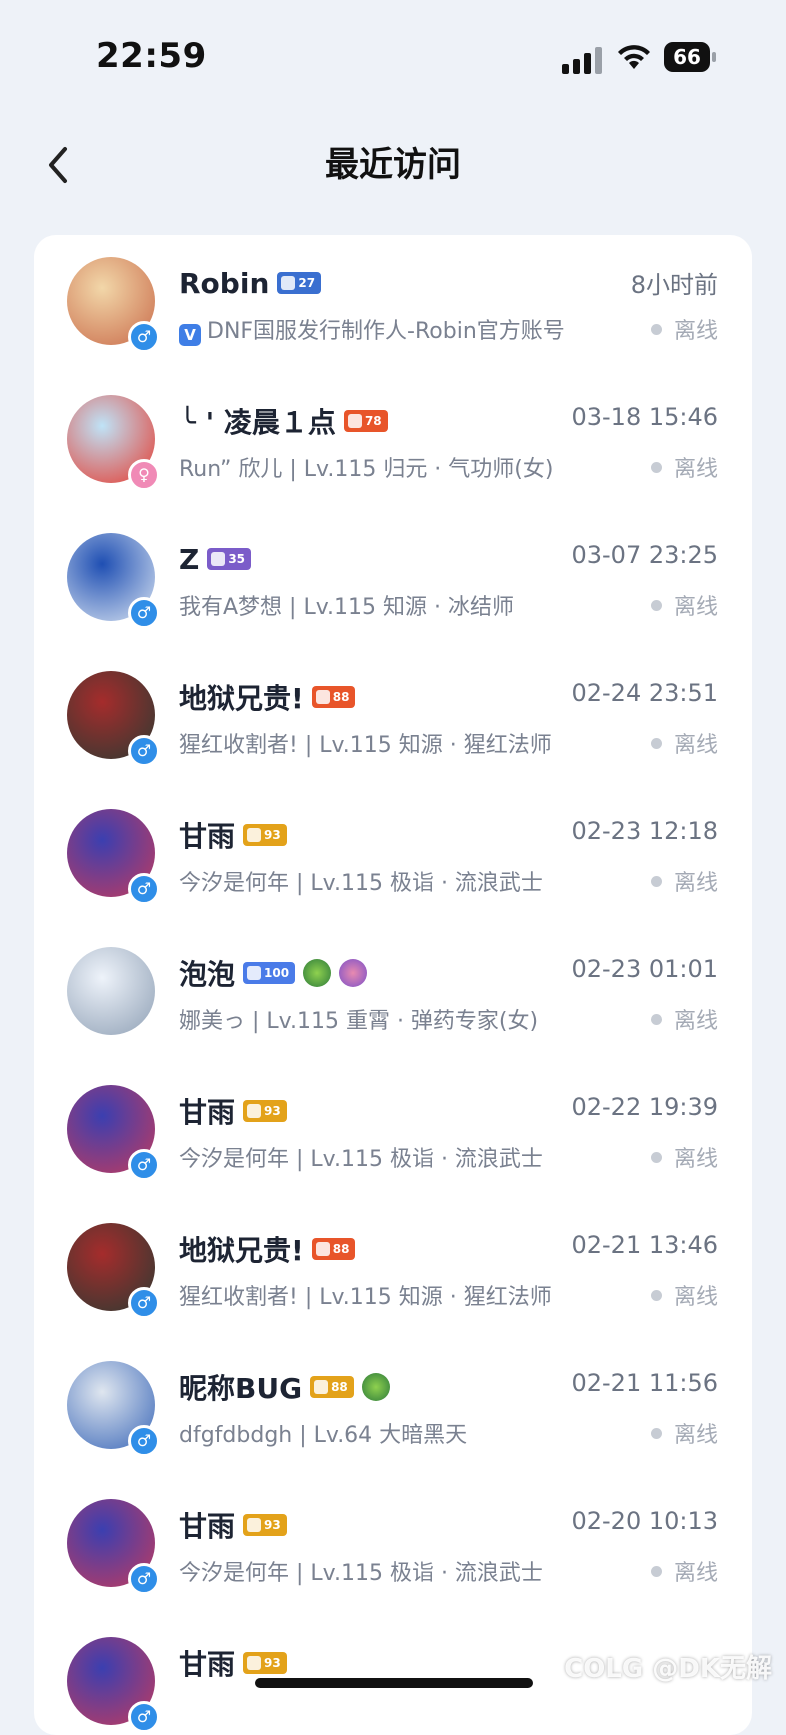  What do you see at coordinates (224, 283) in the screenshot?
I see `user-name: Robin` at bounding box center [224, 283].